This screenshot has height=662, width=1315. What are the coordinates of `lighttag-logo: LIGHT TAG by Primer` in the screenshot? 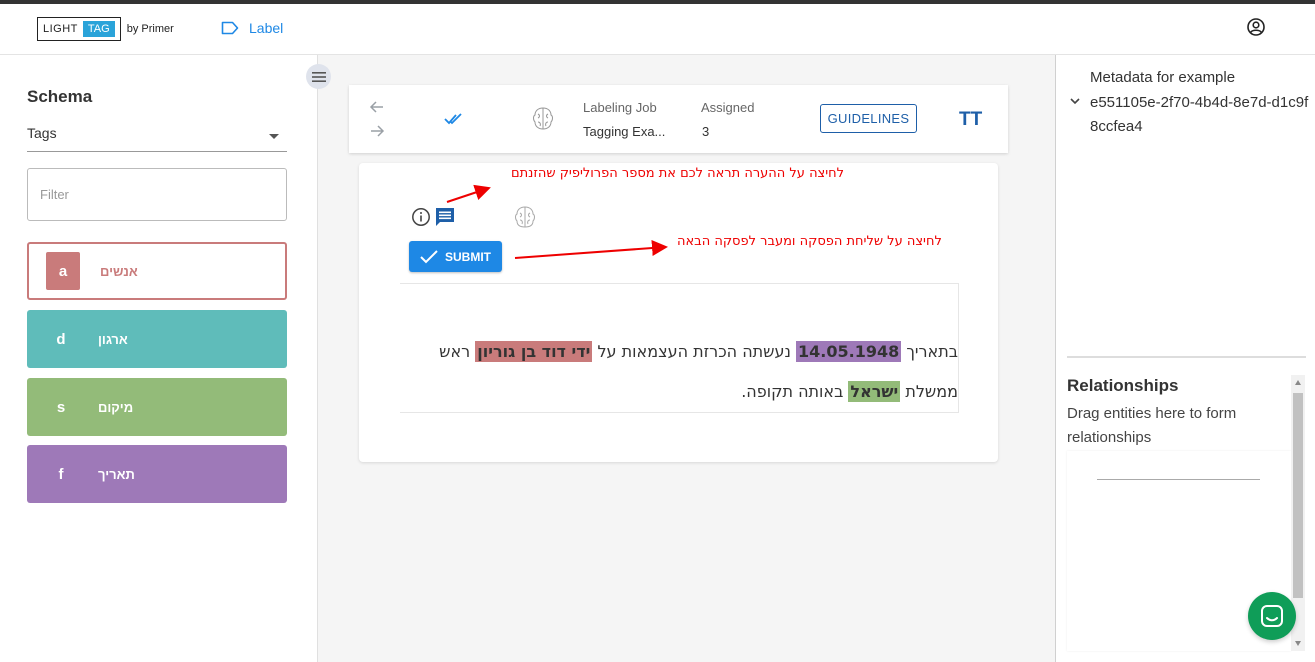 It's located at (105, 29).